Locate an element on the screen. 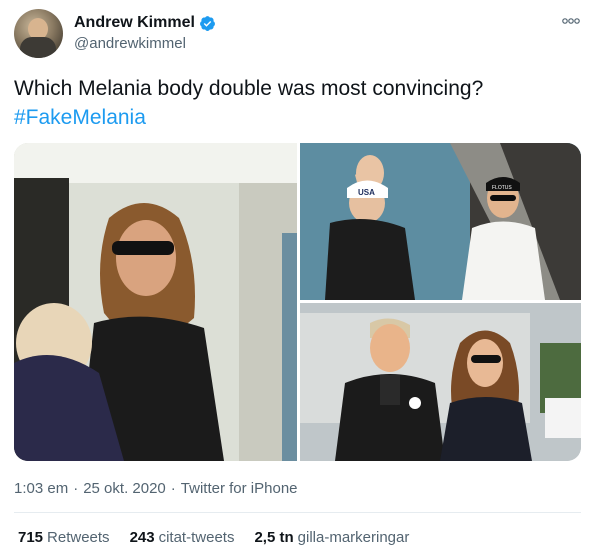 This screenshot has width=595, height=558. cap-text-usa: USA is located at coordinates (366, 192).